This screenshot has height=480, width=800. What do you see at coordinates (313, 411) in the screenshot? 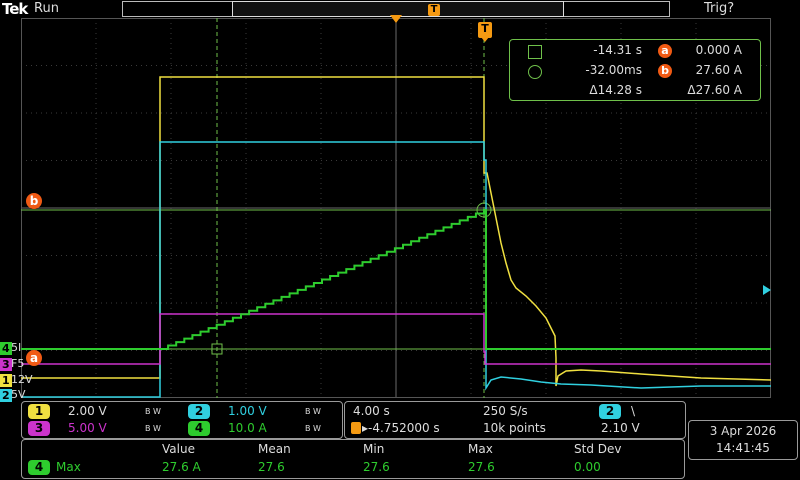
I see `channel-2-bw-limit: B W` at bounding box center [313, 411].